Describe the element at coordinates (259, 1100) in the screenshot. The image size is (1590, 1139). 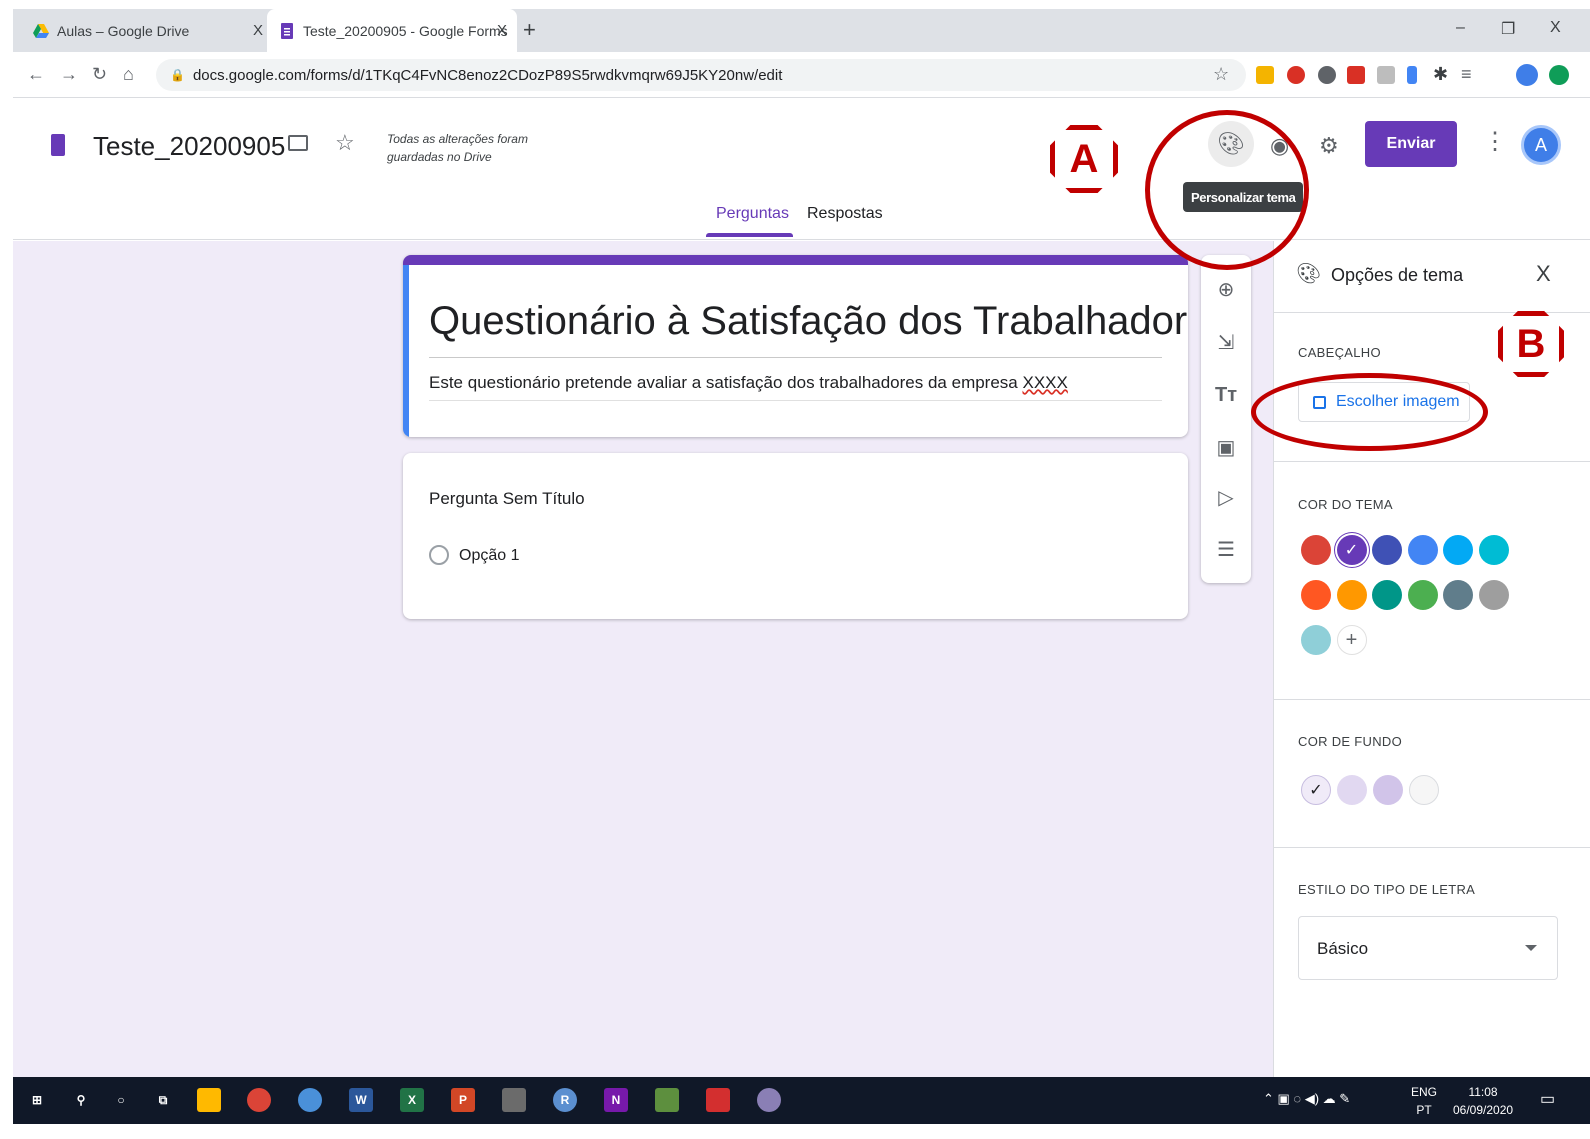
I see `chrome-icon` at that location.